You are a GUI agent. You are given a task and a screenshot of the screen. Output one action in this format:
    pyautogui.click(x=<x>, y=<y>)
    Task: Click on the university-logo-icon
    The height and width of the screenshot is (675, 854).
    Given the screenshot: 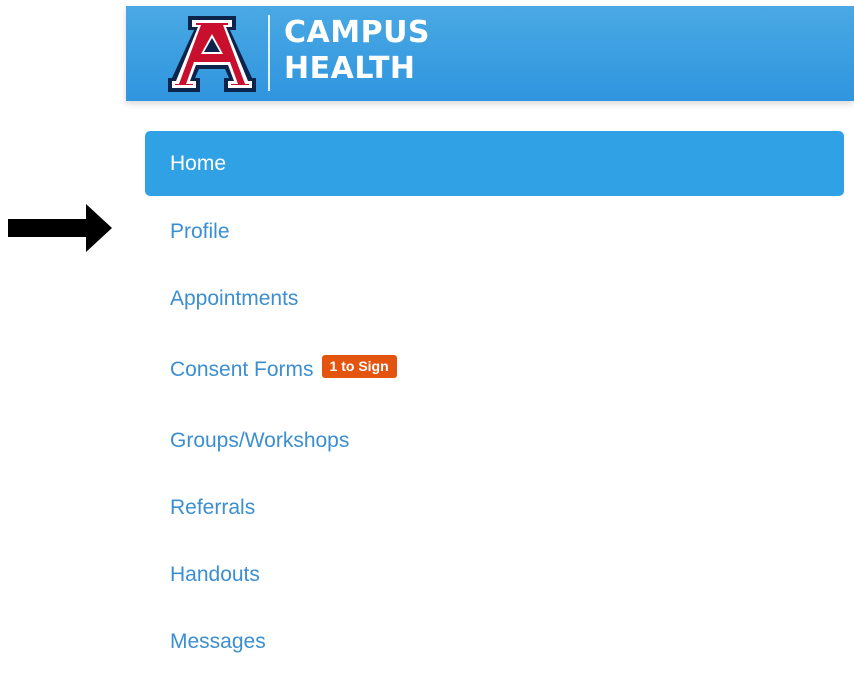 What is the action you would take?
    pyautogui.click(x=212, y=54)
    